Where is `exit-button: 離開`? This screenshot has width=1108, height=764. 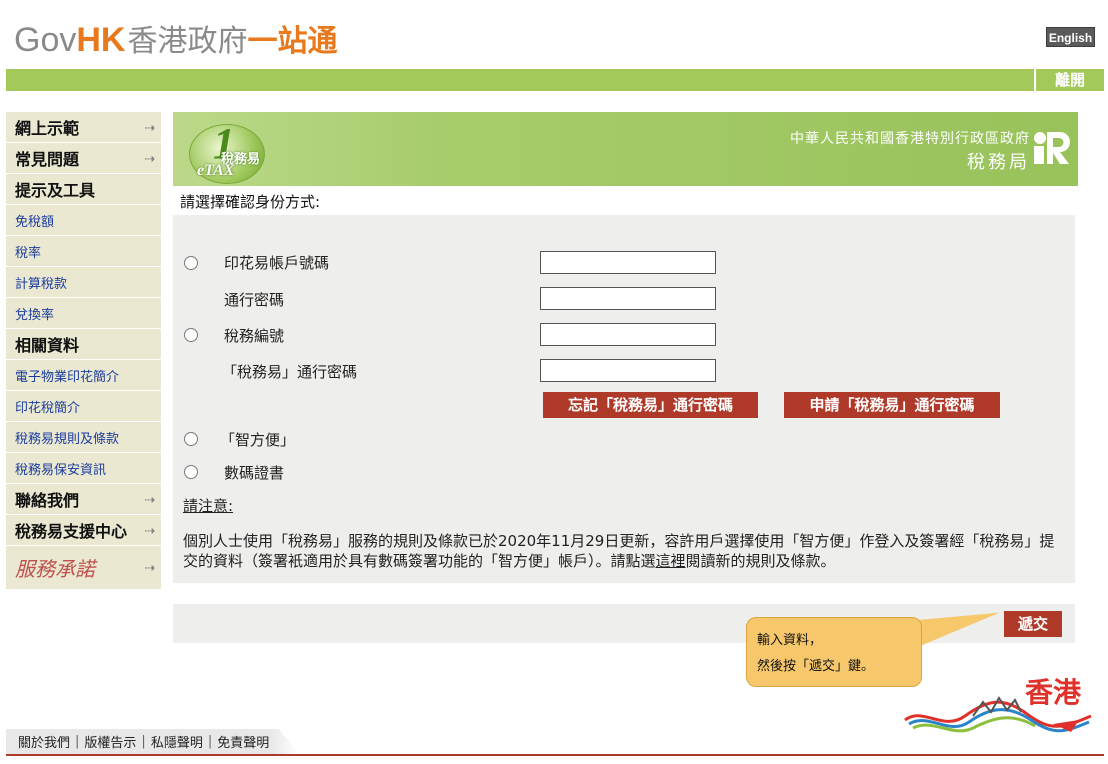
exit-button: 離開 is located at coordinates (1069, 80).